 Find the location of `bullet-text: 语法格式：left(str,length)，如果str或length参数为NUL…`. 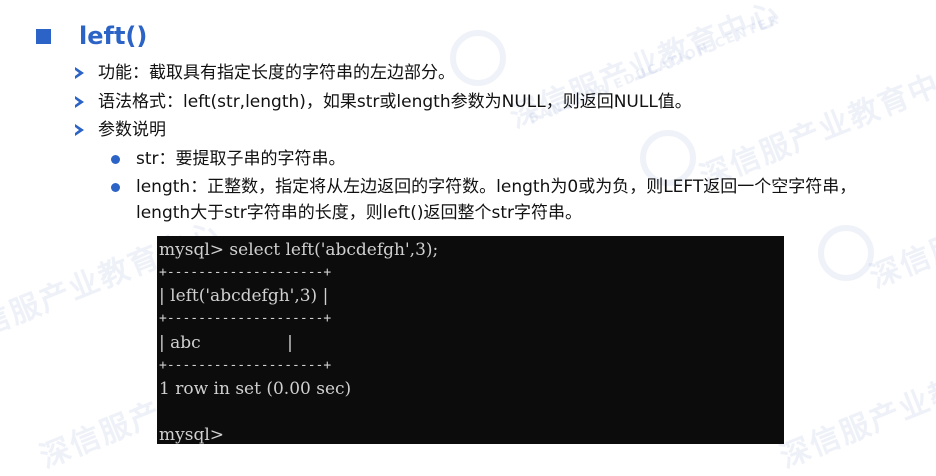

bullet-text: 语法格式：left(str,length)，如果str或length参数为NUL… is located at coordinates (395, 102).